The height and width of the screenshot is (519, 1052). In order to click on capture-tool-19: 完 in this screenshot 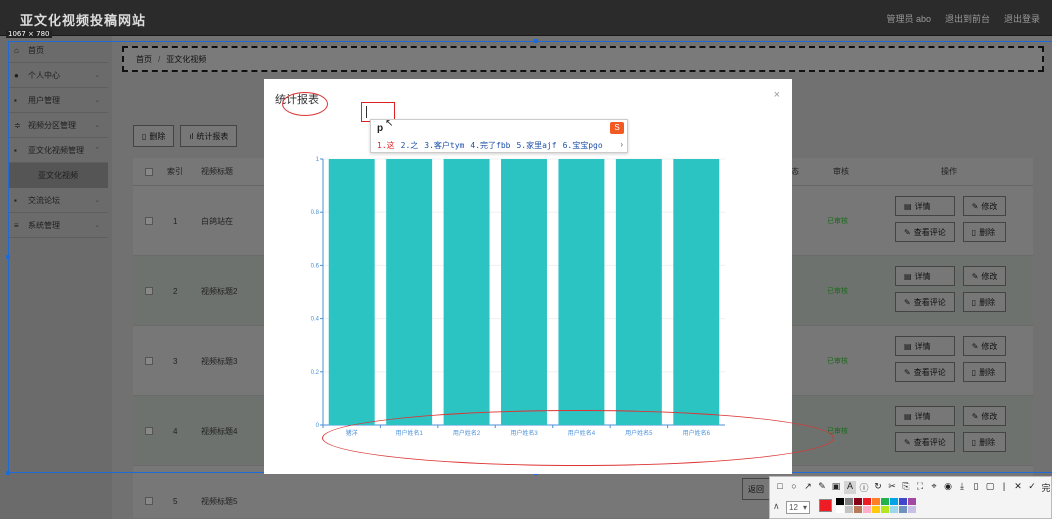, I will do `click(1046, 487)`.